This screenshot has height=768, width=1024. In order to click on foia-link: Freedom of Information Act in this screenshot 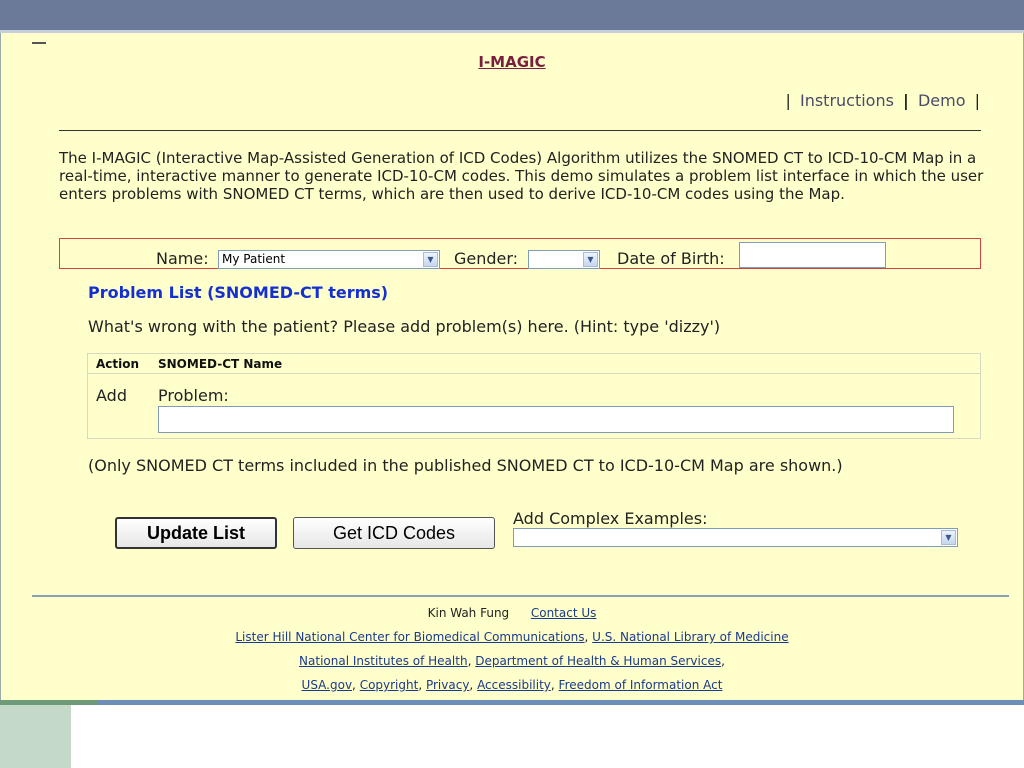, I will do `click(641, 685)`.